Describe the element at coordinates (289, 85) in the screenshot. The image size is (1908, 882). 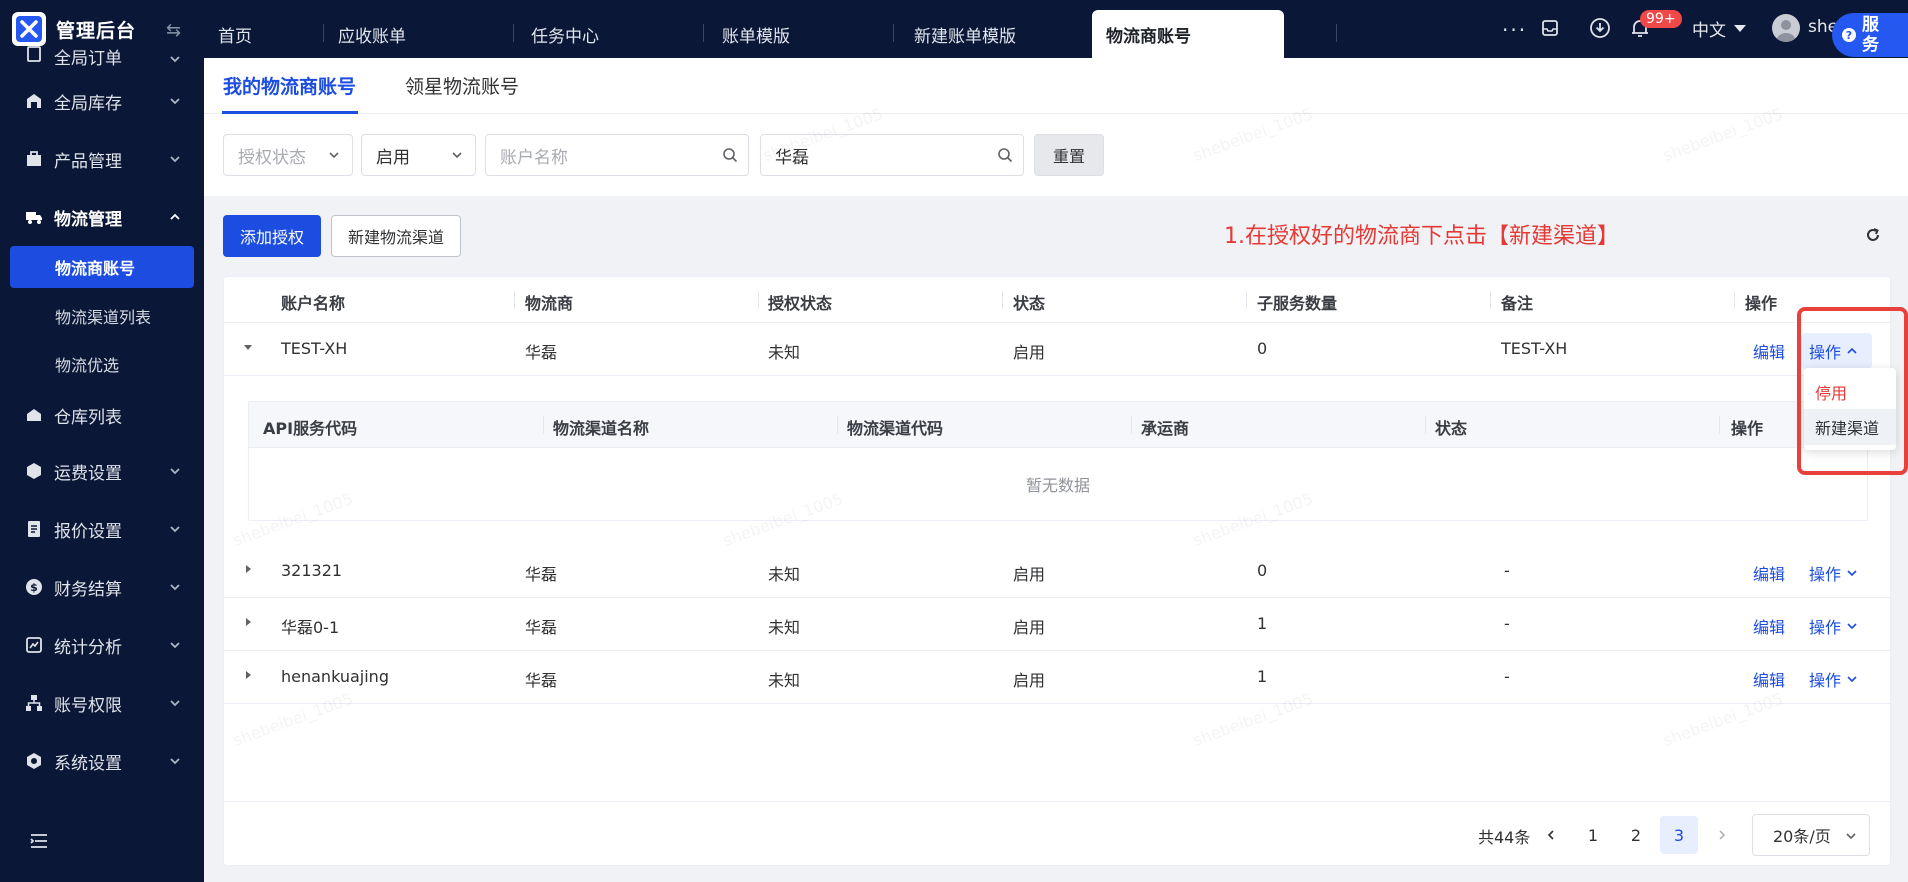
I see `subtab-my-logistics-accounts: 我的物流商账号` at that location.